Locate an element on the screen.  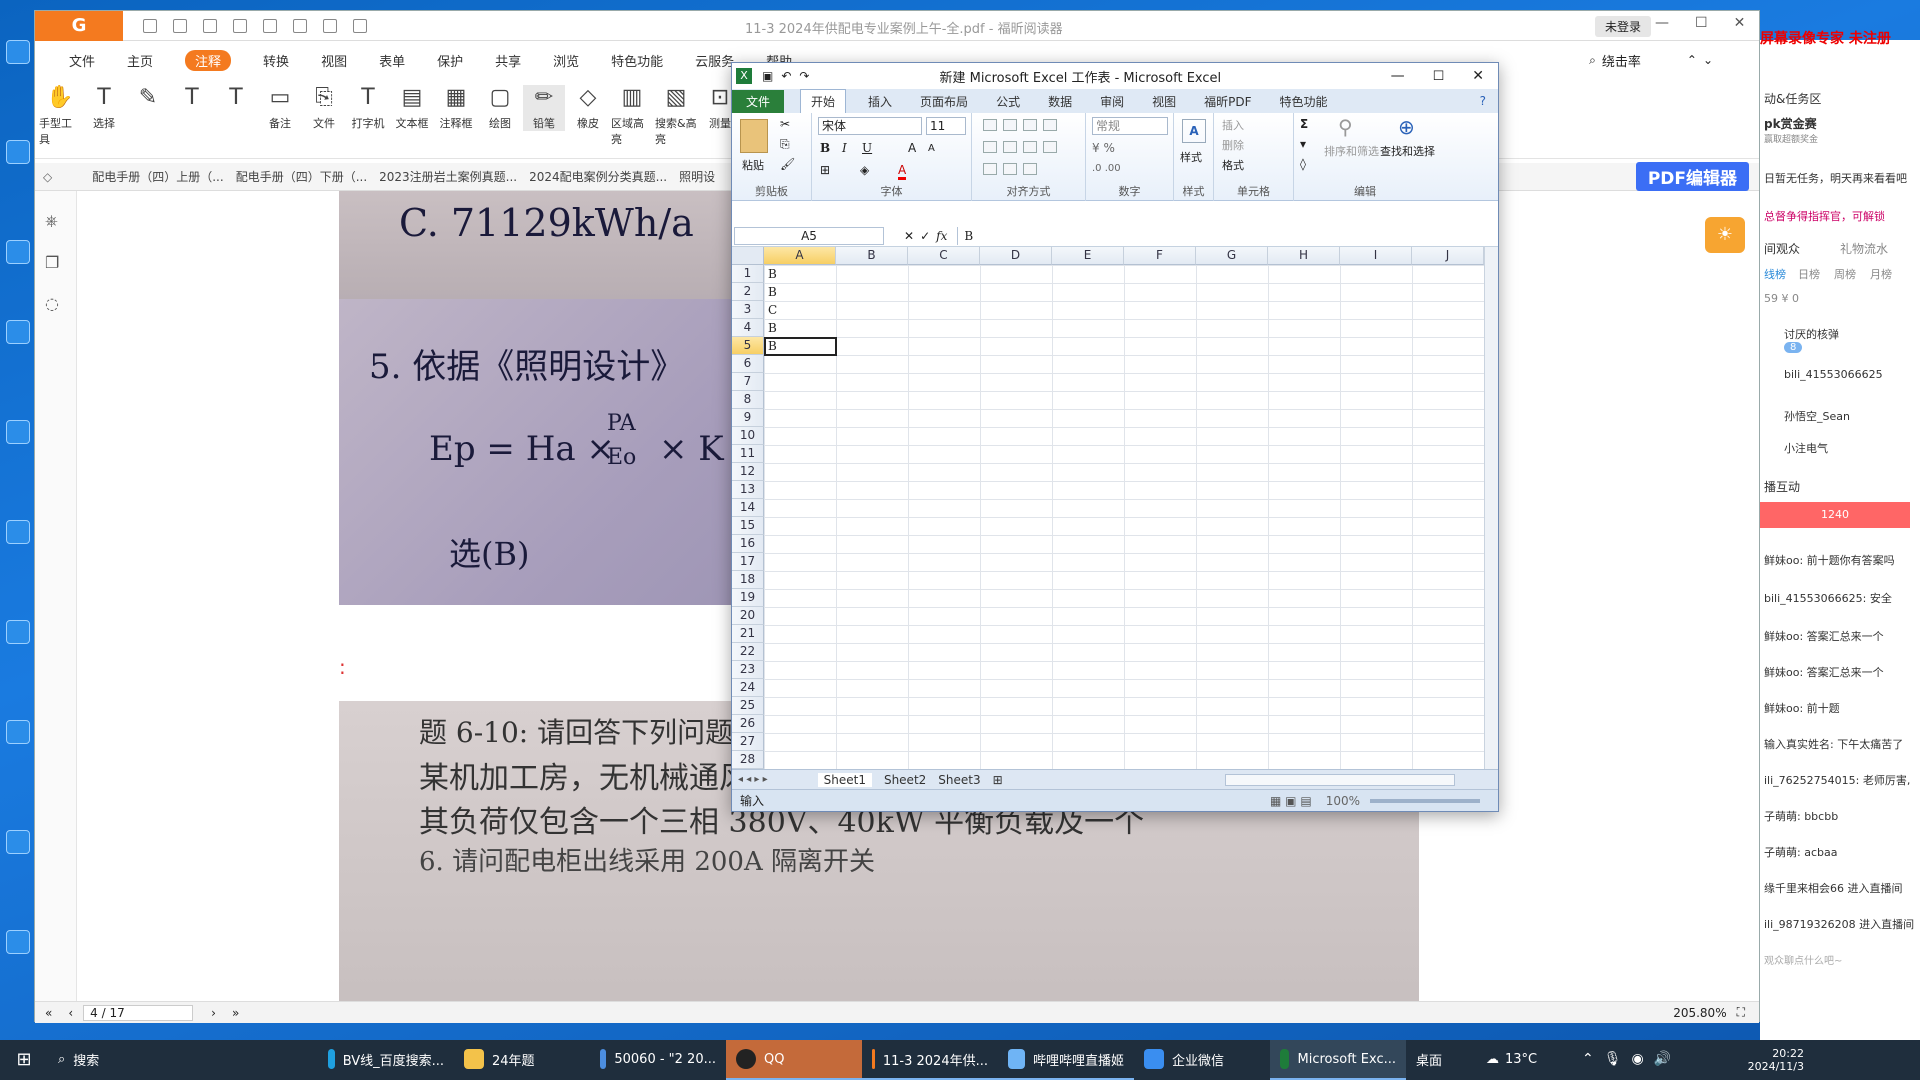
next-page-icon: › is located at coordinates (213, 1013).